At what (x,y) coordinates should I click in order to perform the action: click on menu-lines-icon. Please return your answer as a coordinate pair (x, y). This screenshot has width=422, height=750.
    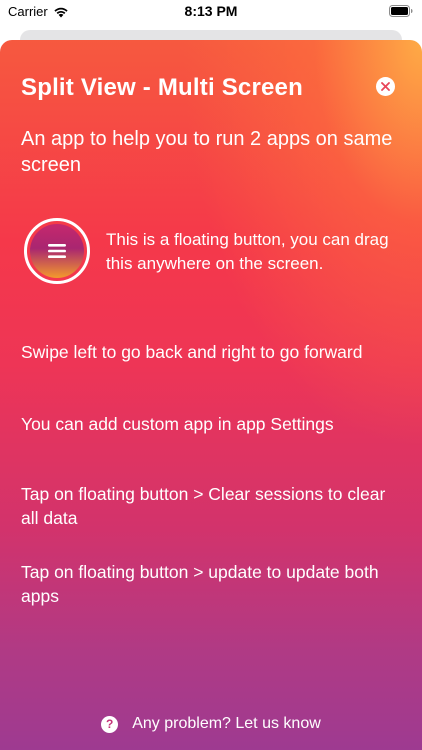
    Looking at the image, I should click on (57, 251).